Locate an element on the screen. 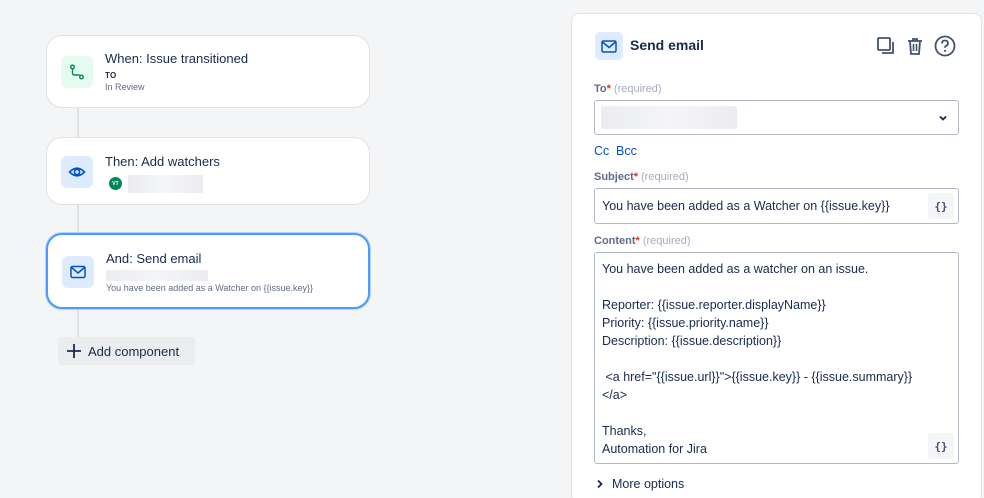  plus-icon is located at coordinates (74, 351).